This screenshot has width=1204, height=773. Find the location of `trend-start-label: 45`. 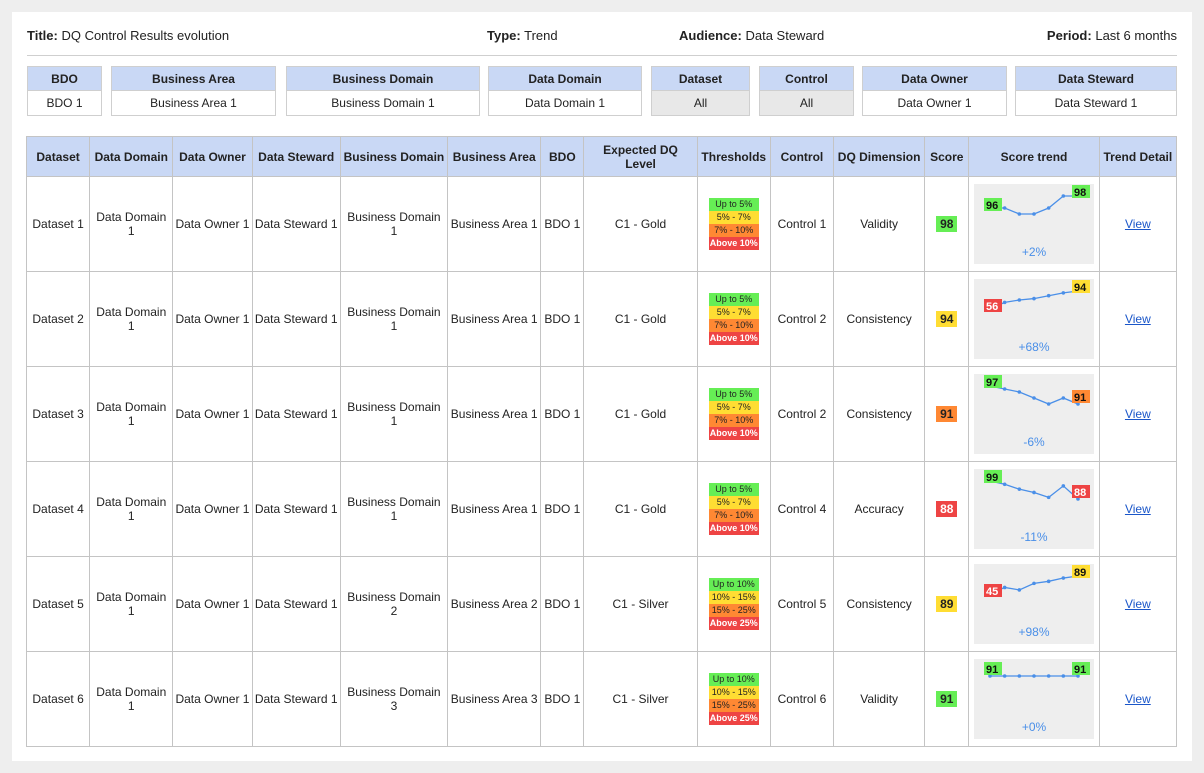

trend-start-label: 45 is located at coordinates (992, 592).